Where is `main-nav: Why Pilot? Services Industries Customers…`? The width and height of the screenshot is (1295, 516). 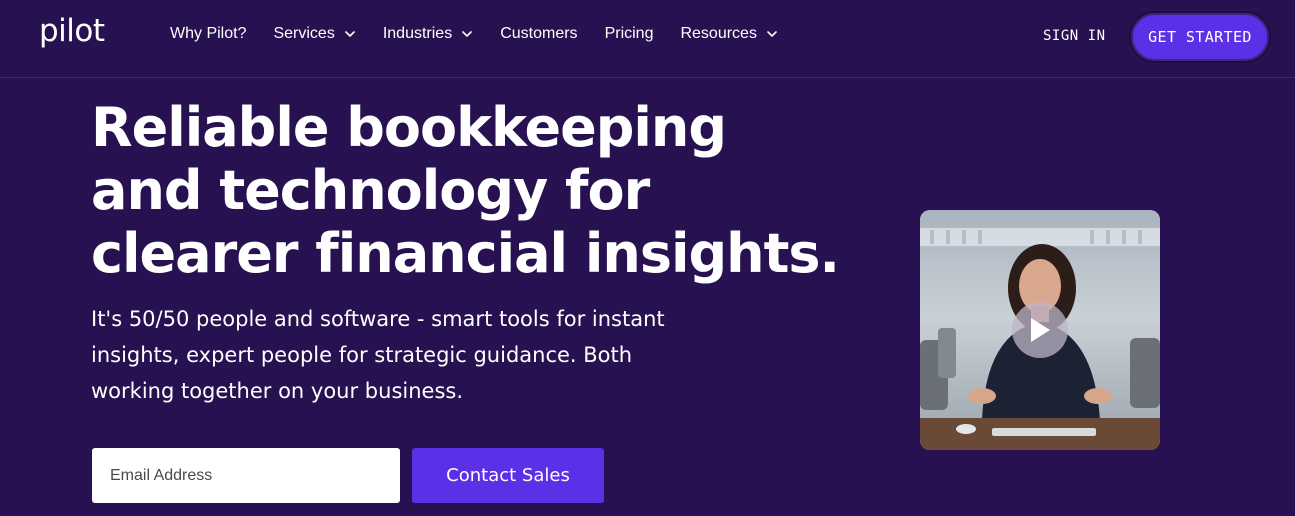 main-nav: Why Pilot? Services Industries Customers… is located at coordinates (487, 34).